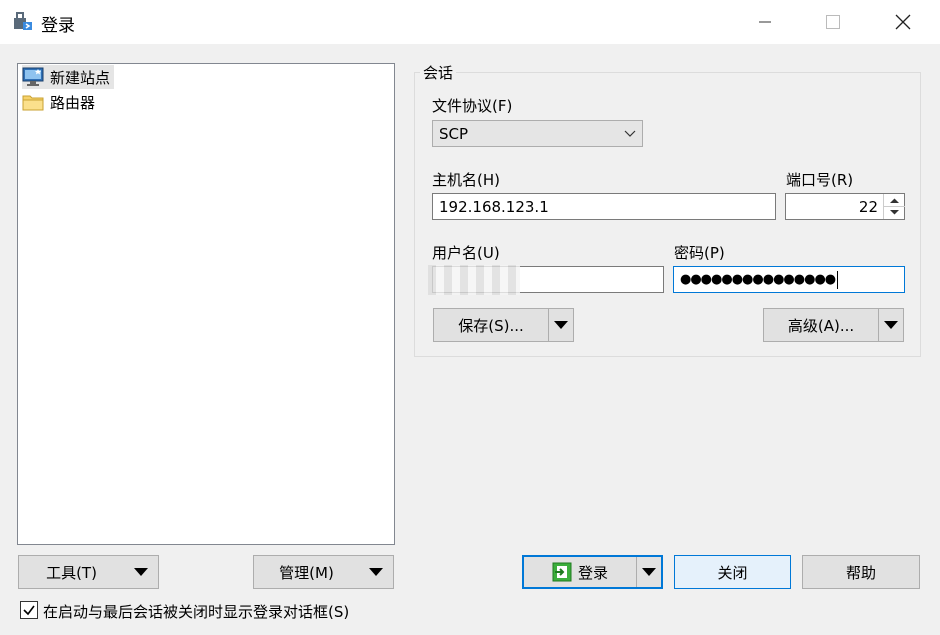 The image size is (940, 635). What do you see at coordinates (838, 279) in the screenshot?
I see `text-caret` at bounding box center [838, 279].